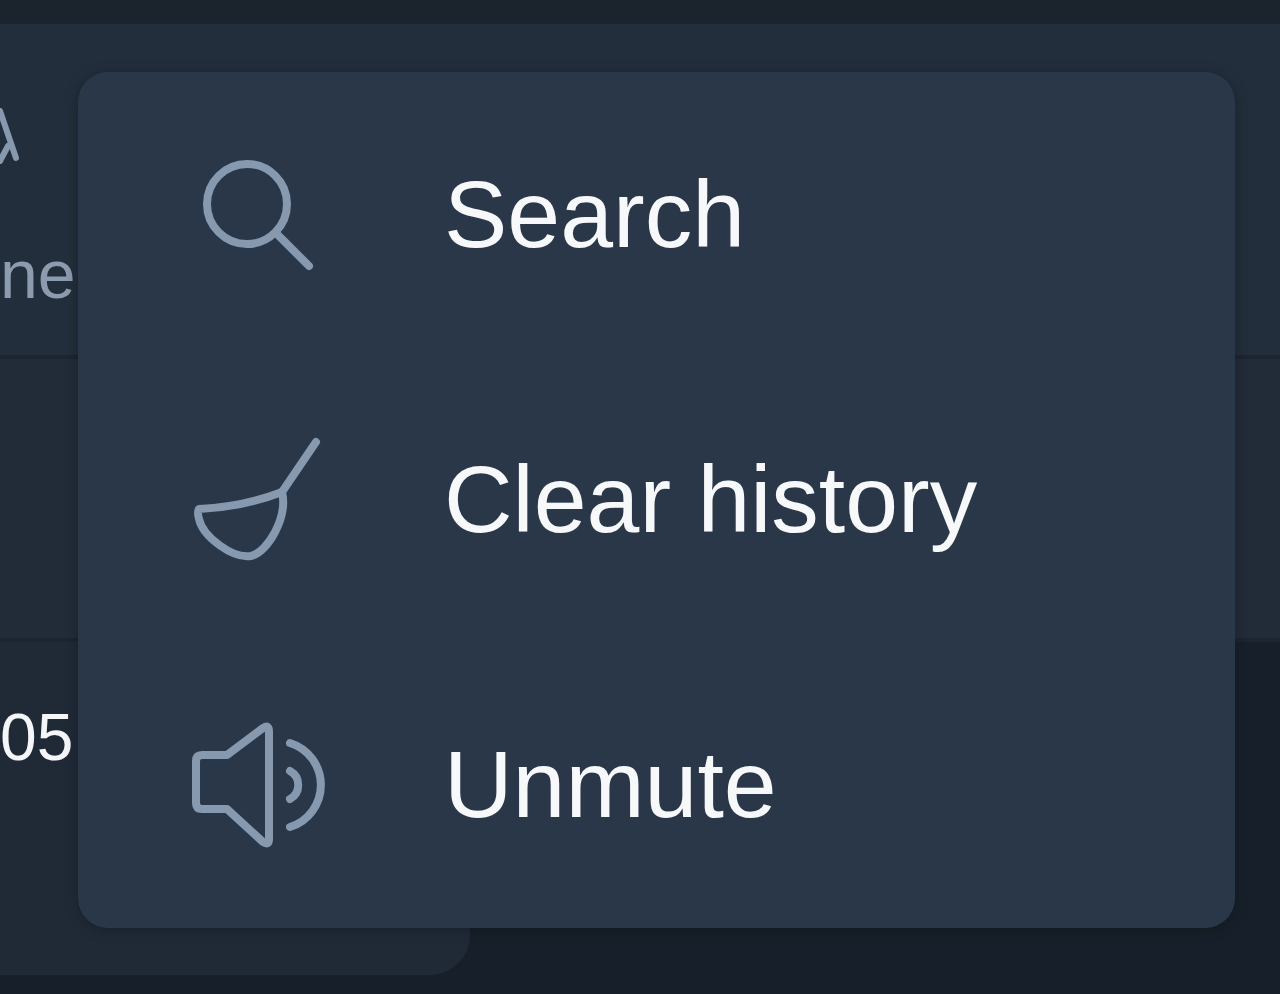 Image resolution: width=1280 pixels, height=994 pixels. What do you see at coordinates (258, 214) in the screenshot?
I see `search-icon` at bounding box center [258, 214].